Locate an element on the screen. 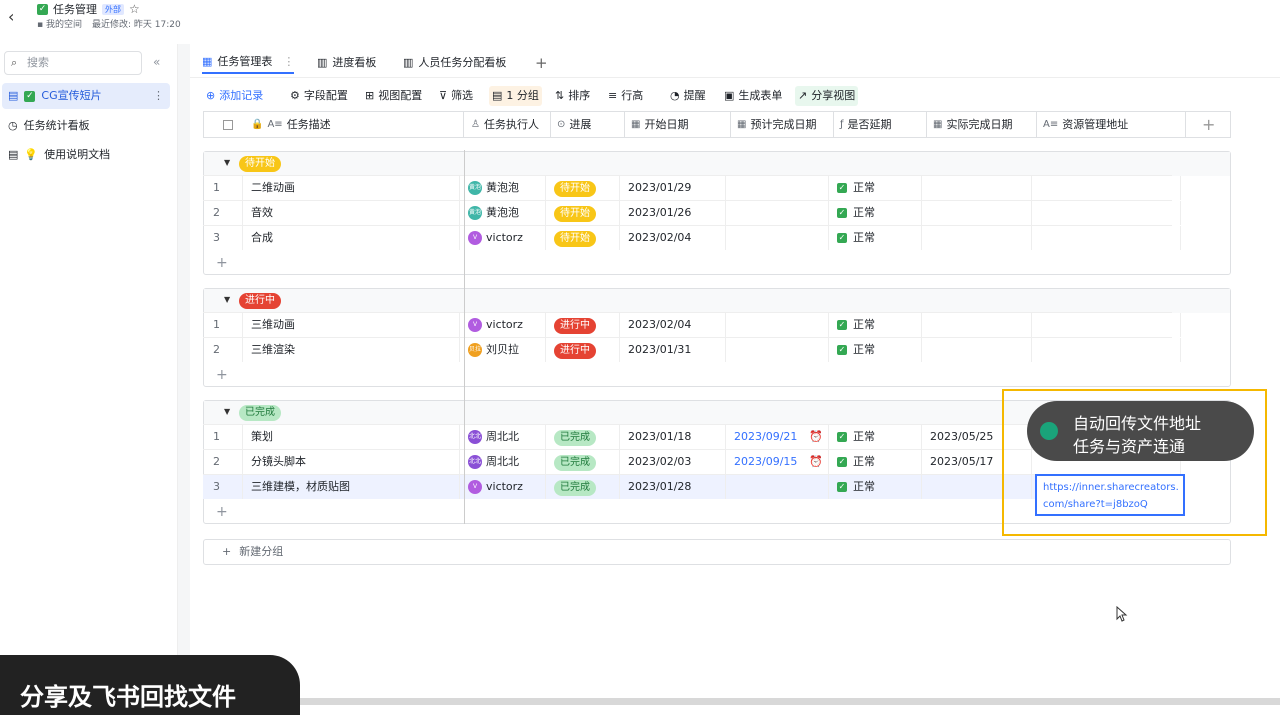 Image resolution: width=1280 pixels, height=715 pixels. group-button: ▤ 1 分组 is located at coordinates (515, 96).